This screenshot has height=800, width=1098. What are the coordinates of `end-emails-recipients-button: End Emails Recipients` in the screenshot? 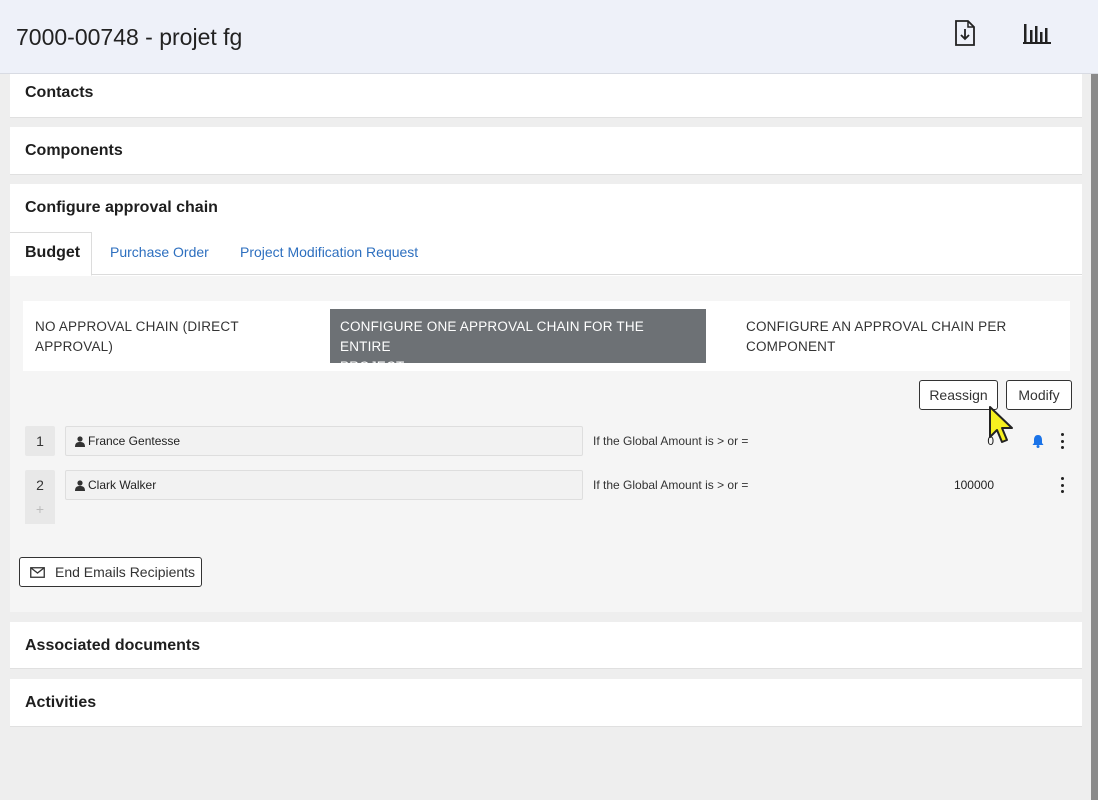 It's located at (110, 572).